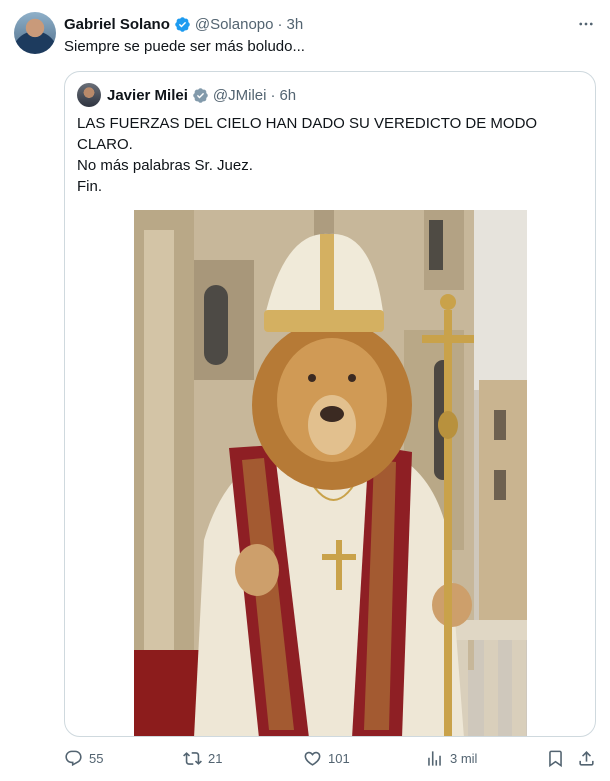 This screenshot has height=781, width=610. Describe the element at coordinates (73, 758) in the screenshot. I see `reply-icon` at that location.